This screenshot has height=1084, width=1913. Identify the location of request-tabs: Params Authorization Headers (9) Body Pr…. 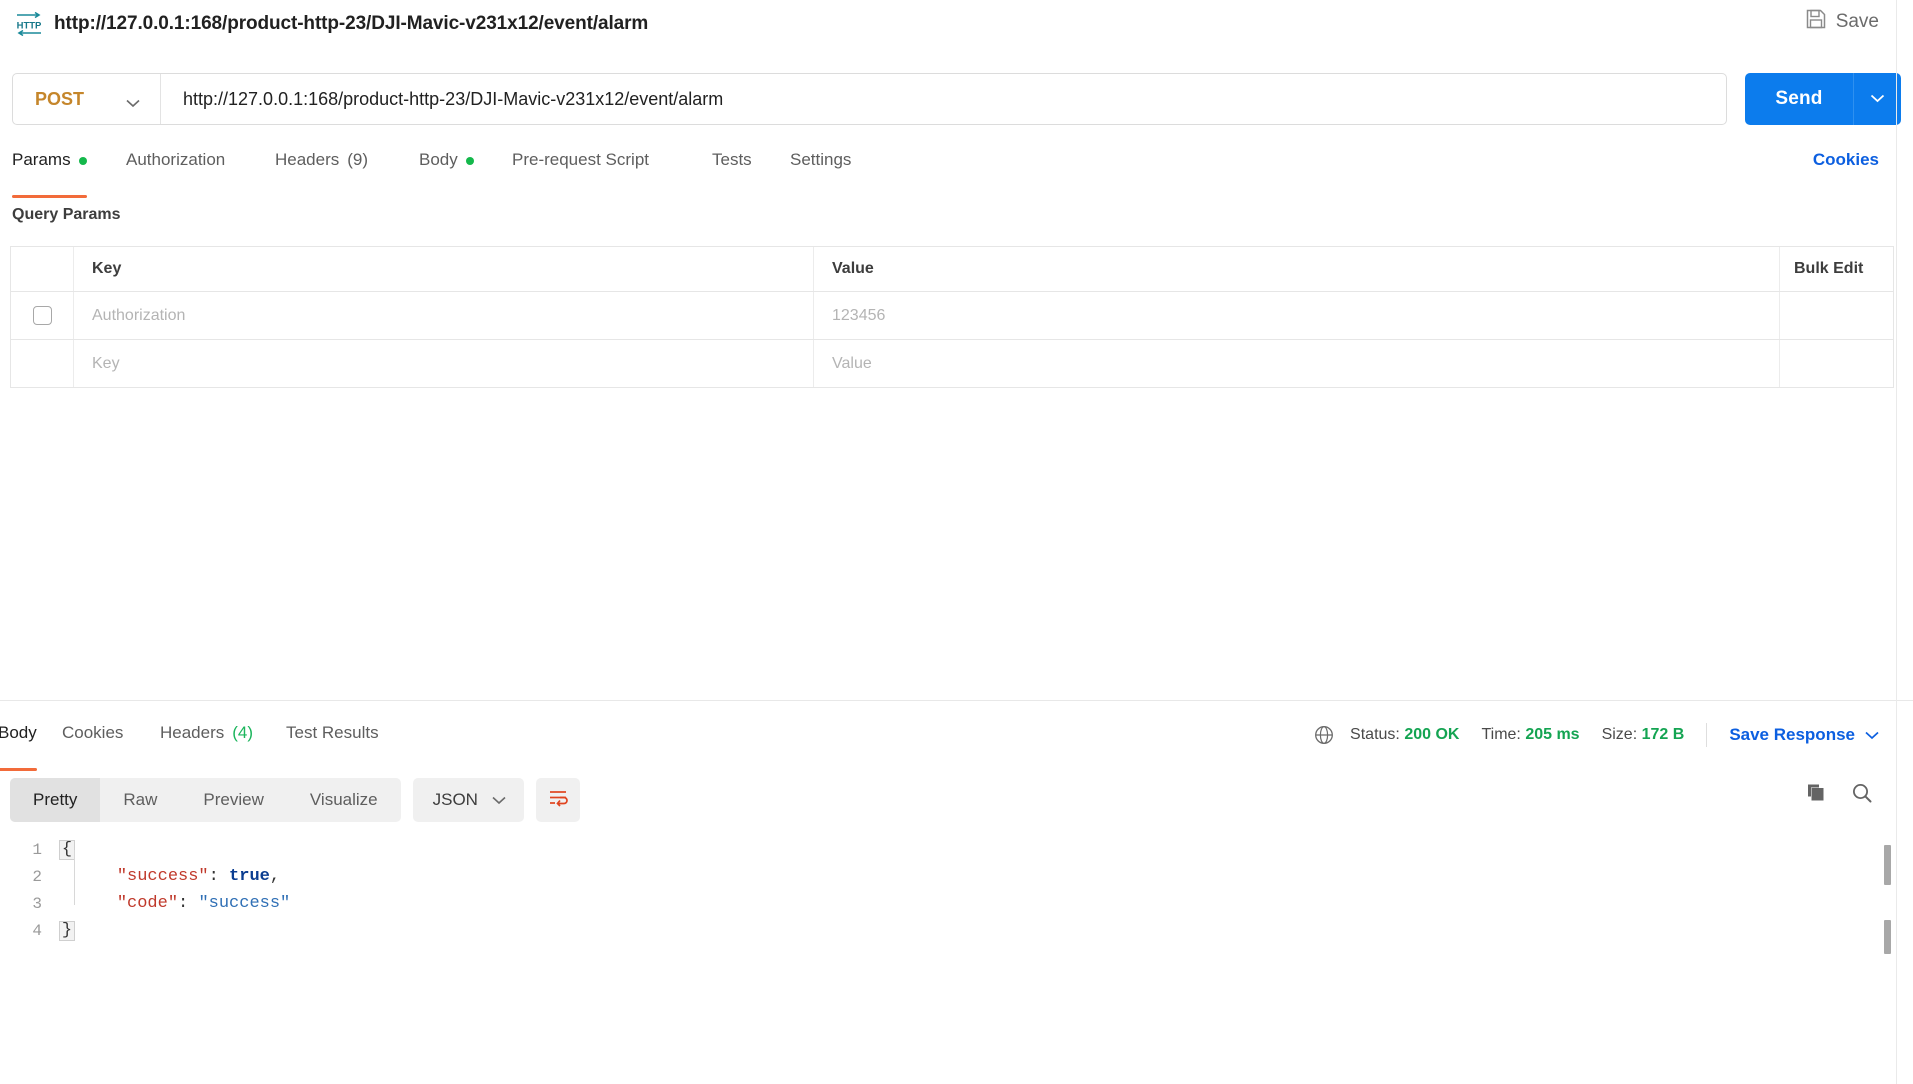
(956, 174).